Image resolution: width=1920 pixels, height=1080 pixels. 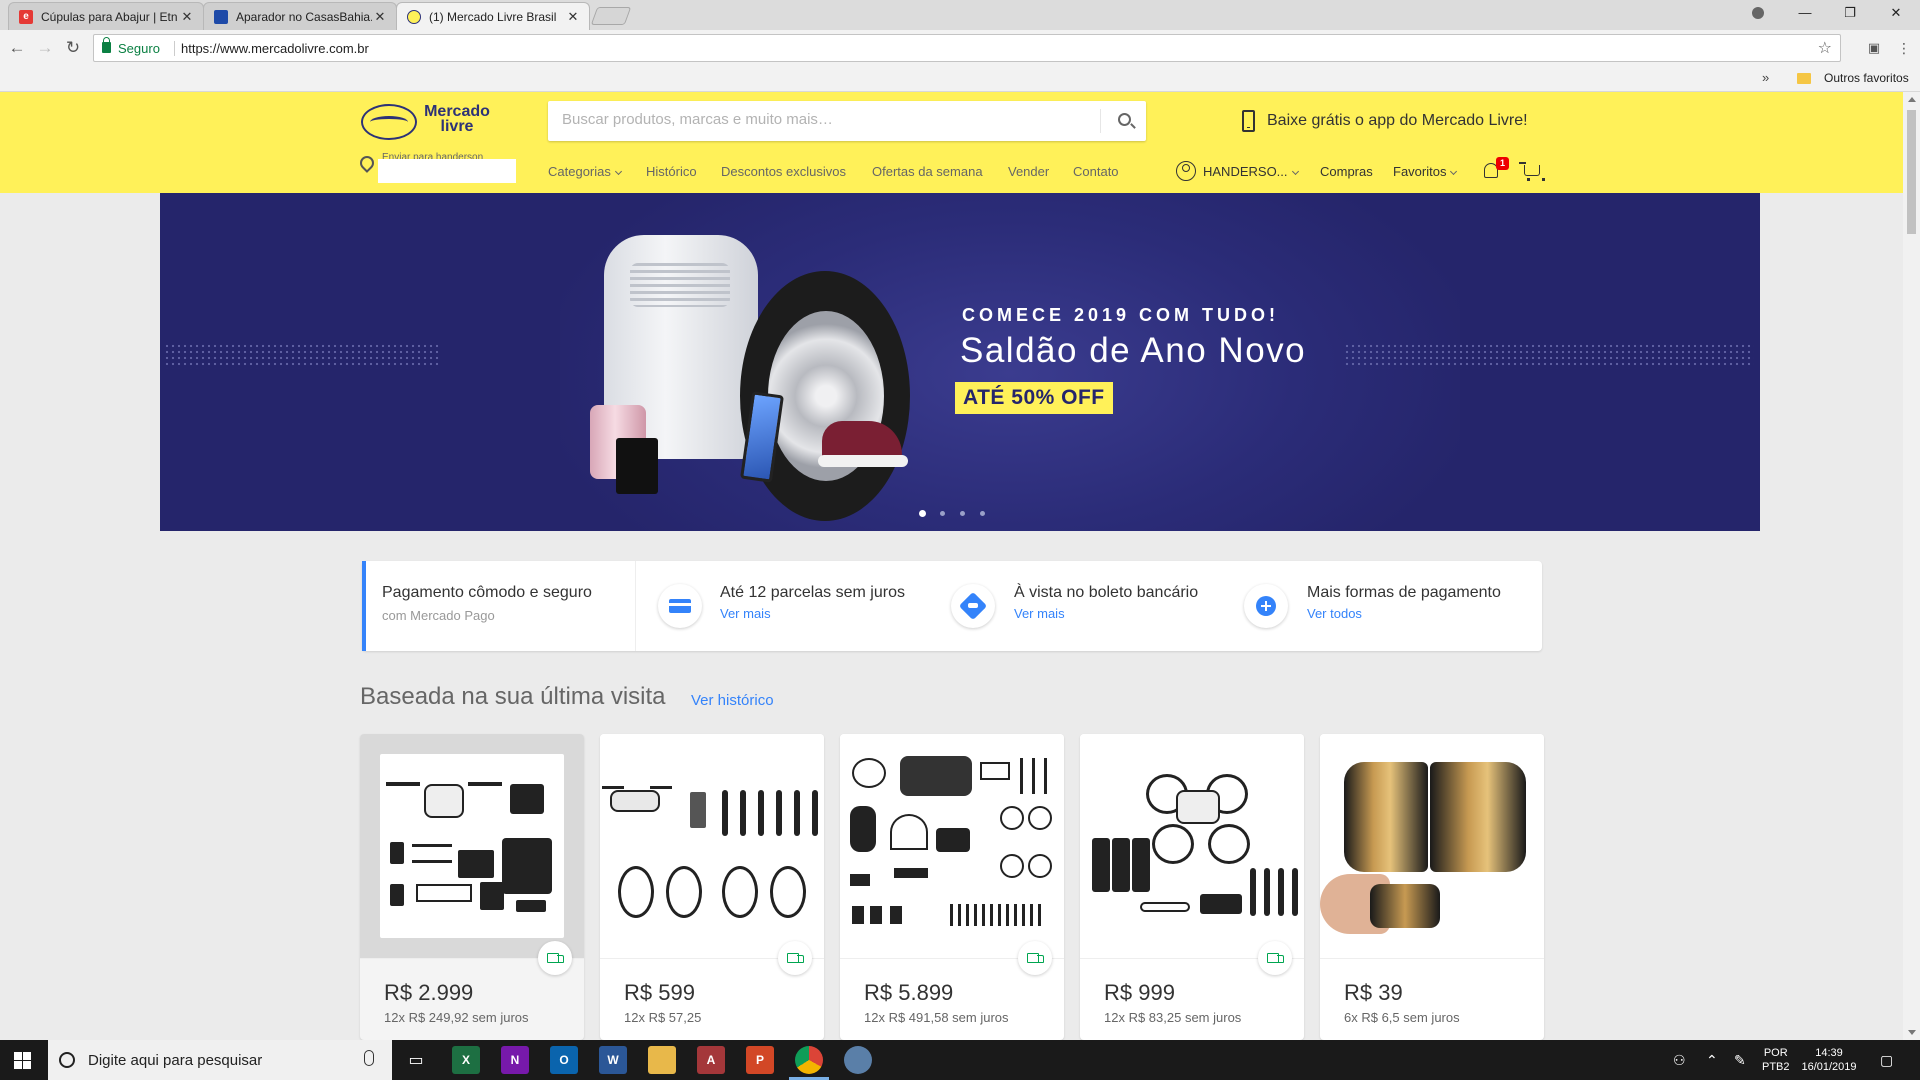 I want to click on secure-label: Seguro, so click(x=139, y=48).